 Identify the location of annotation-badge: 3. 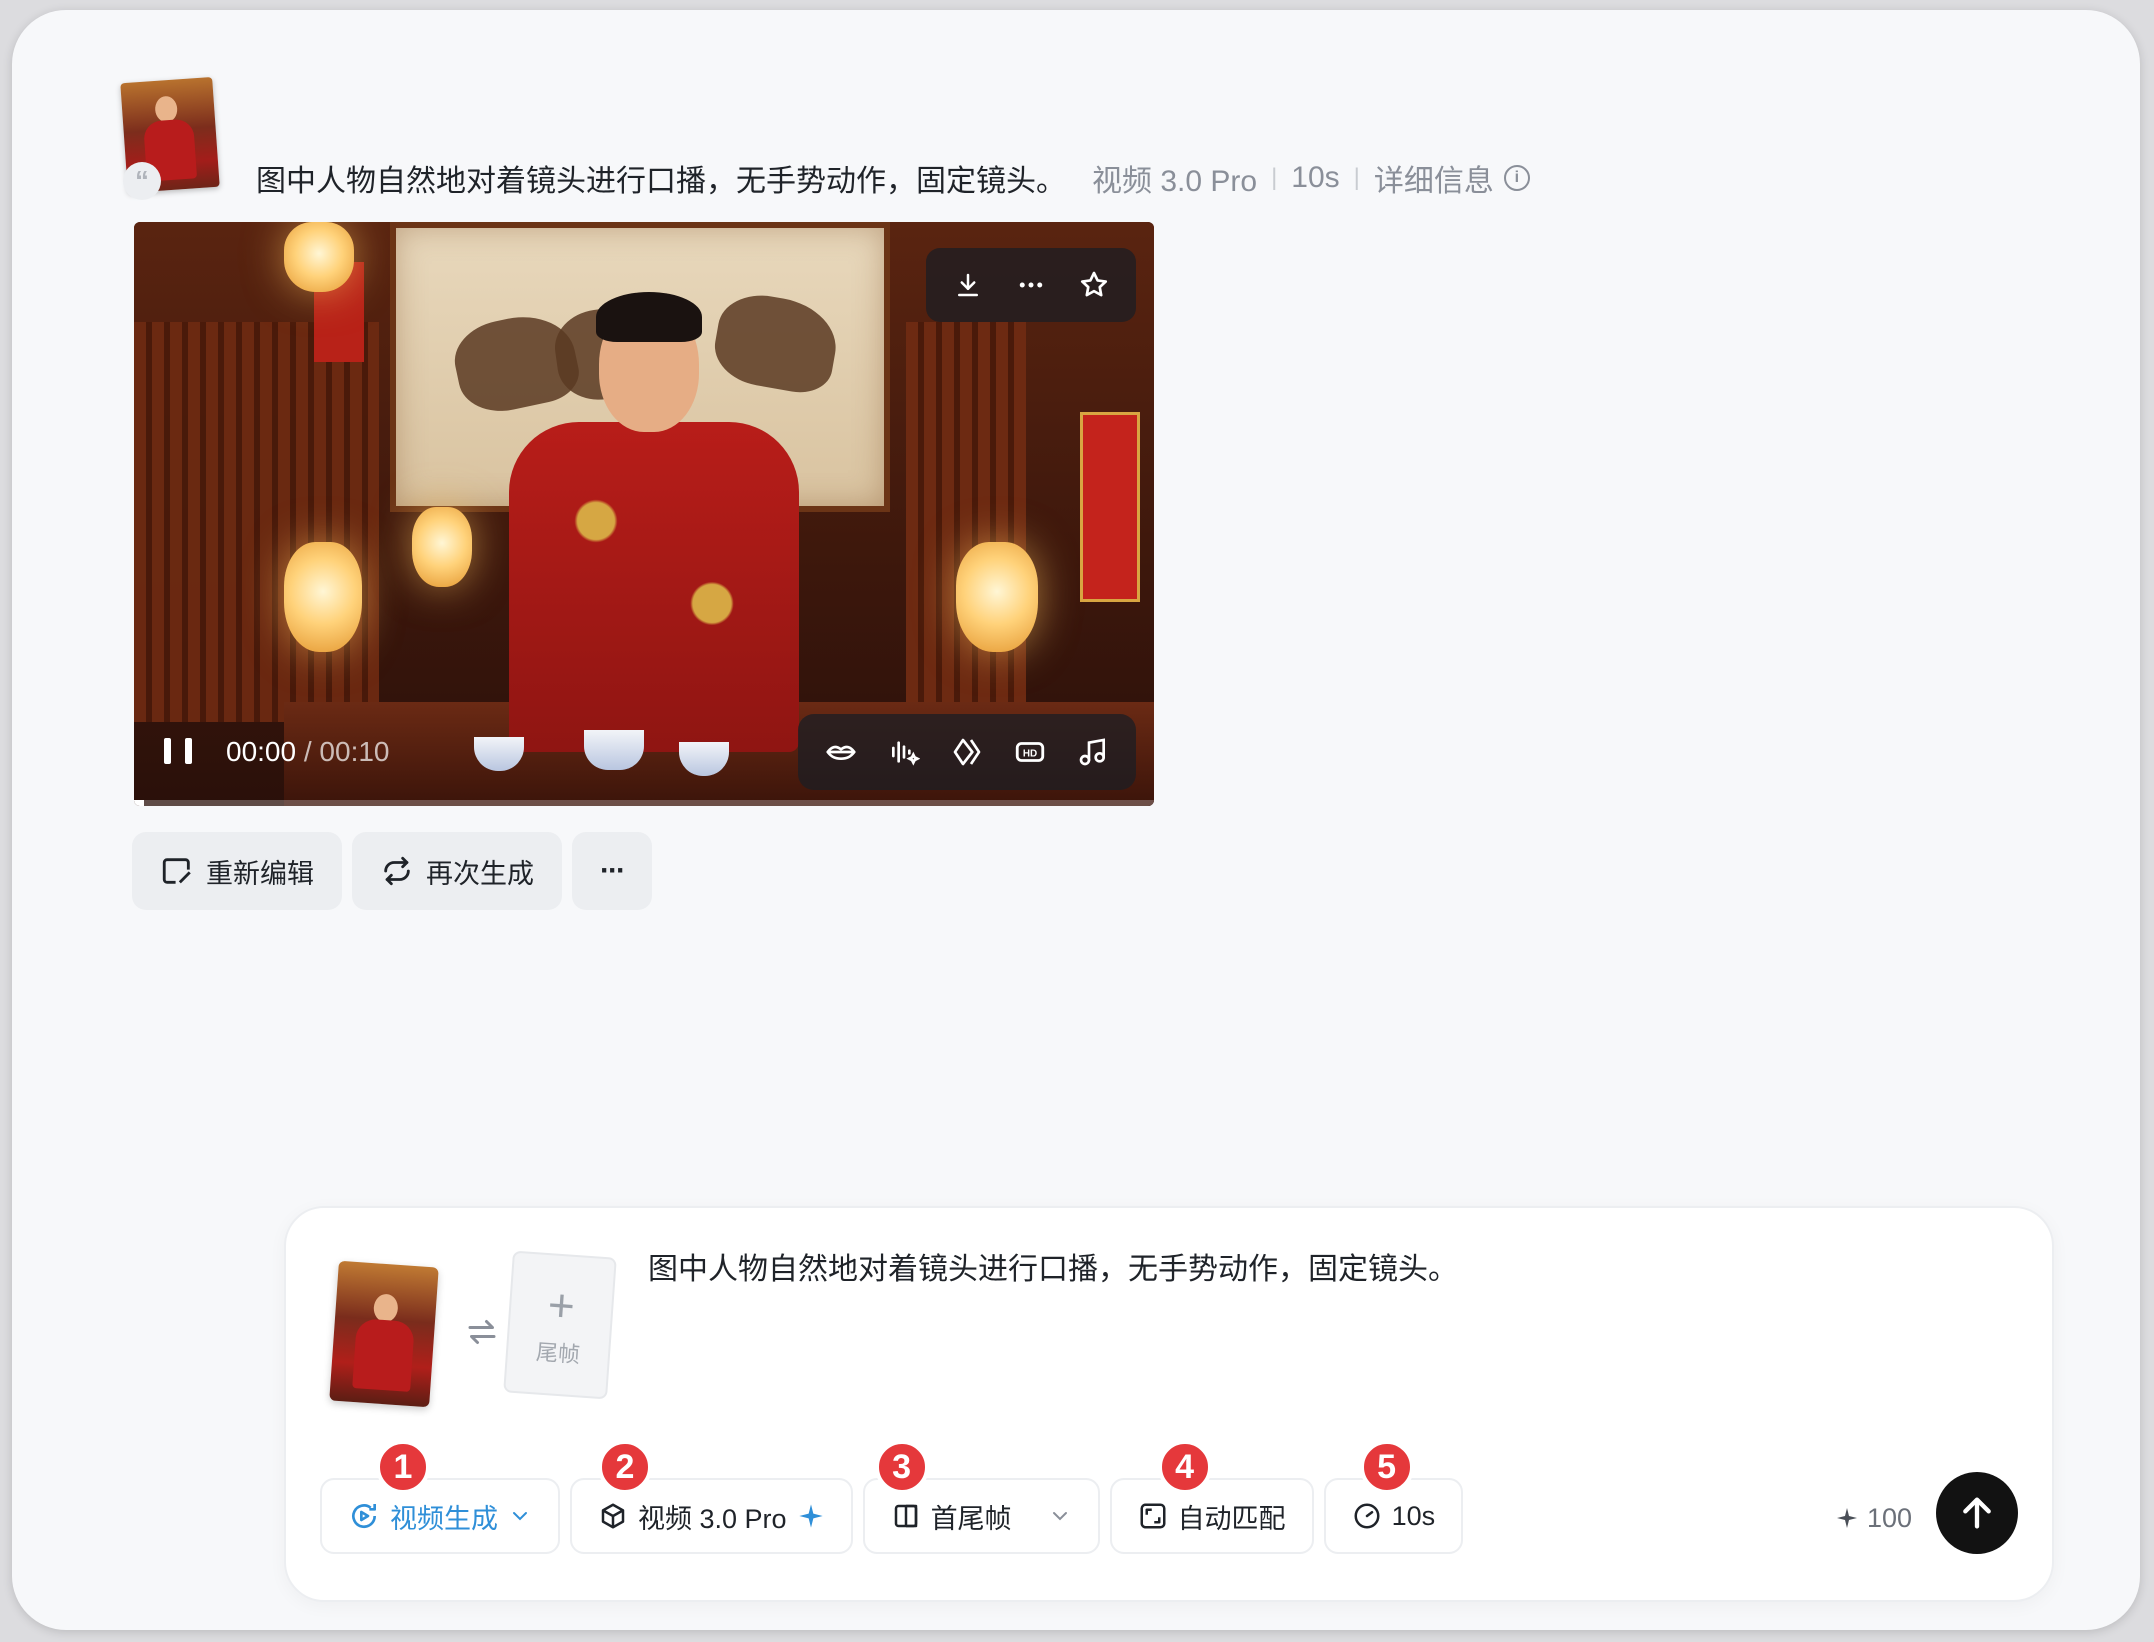
(901, 1467).